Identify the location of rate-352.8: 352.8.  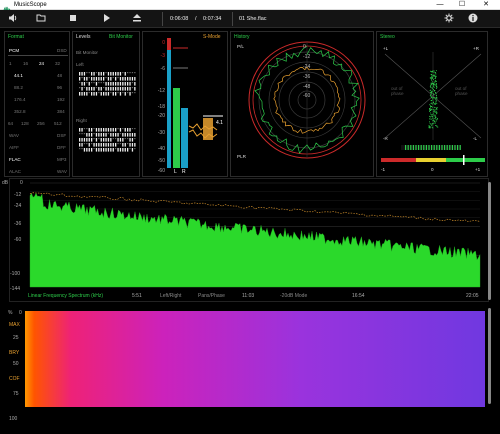
(20, 111).